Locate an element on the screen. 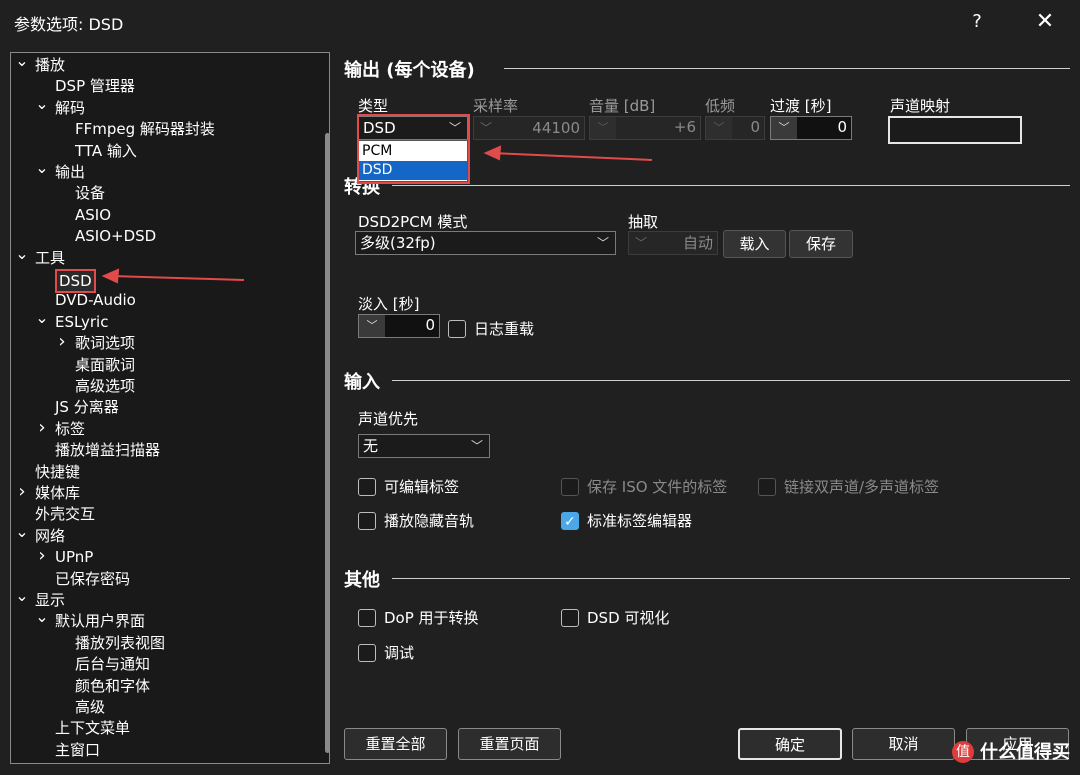  watermark-logo-icon: 值 is located at coordinates (963, 752).